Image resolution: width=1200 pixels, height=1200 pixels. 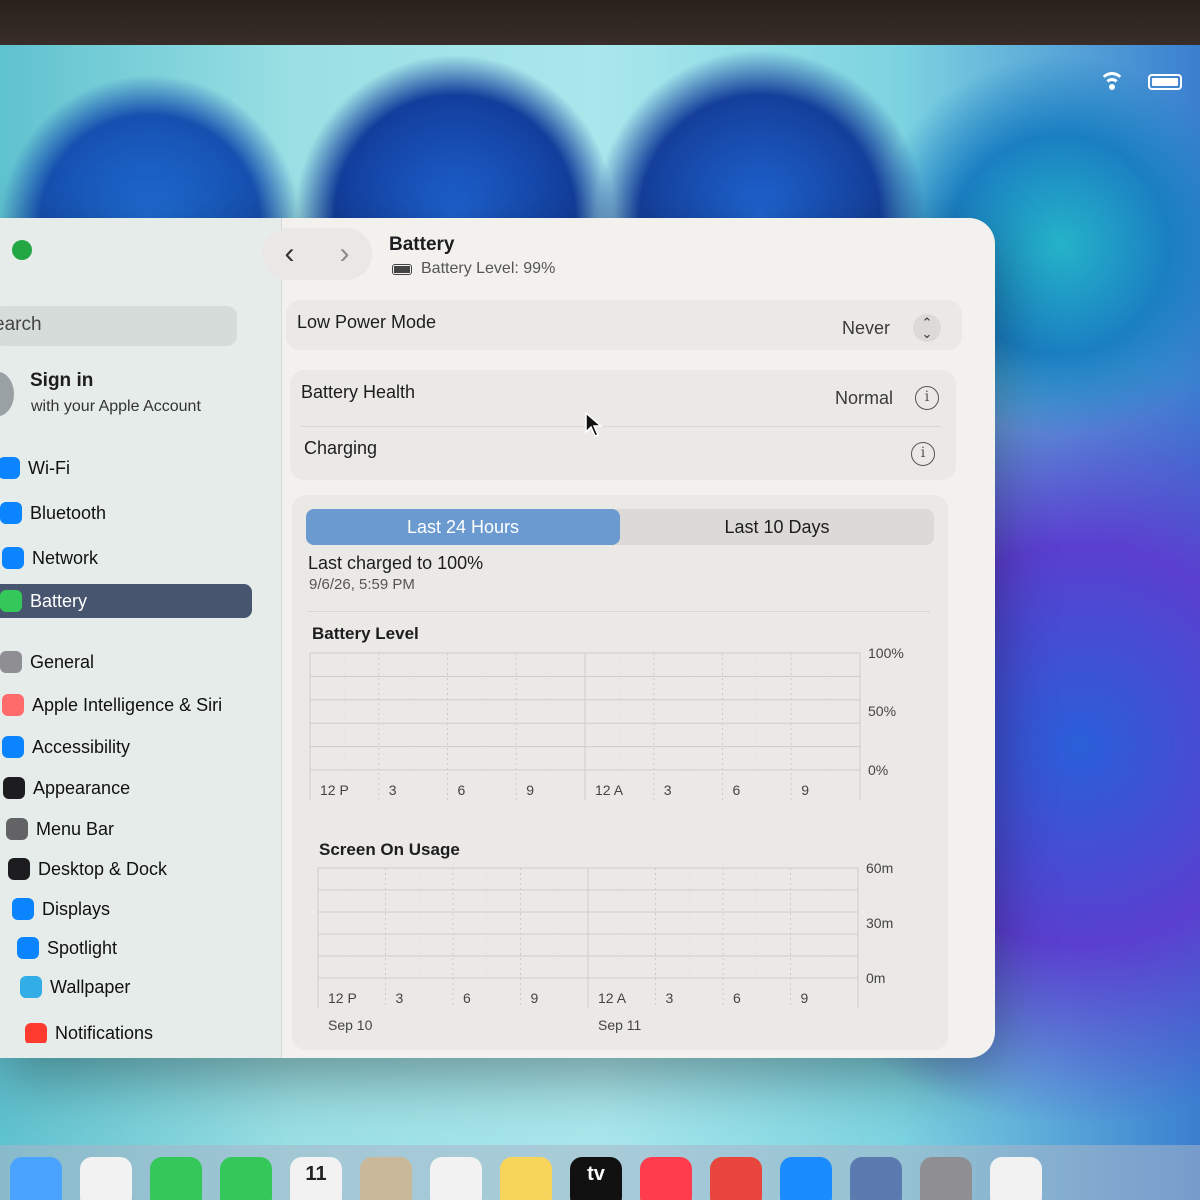 What do you see at coordinates (866, 328) in the screenshot?
I see `low-power-value: Never` at bounding box center [866, 328].